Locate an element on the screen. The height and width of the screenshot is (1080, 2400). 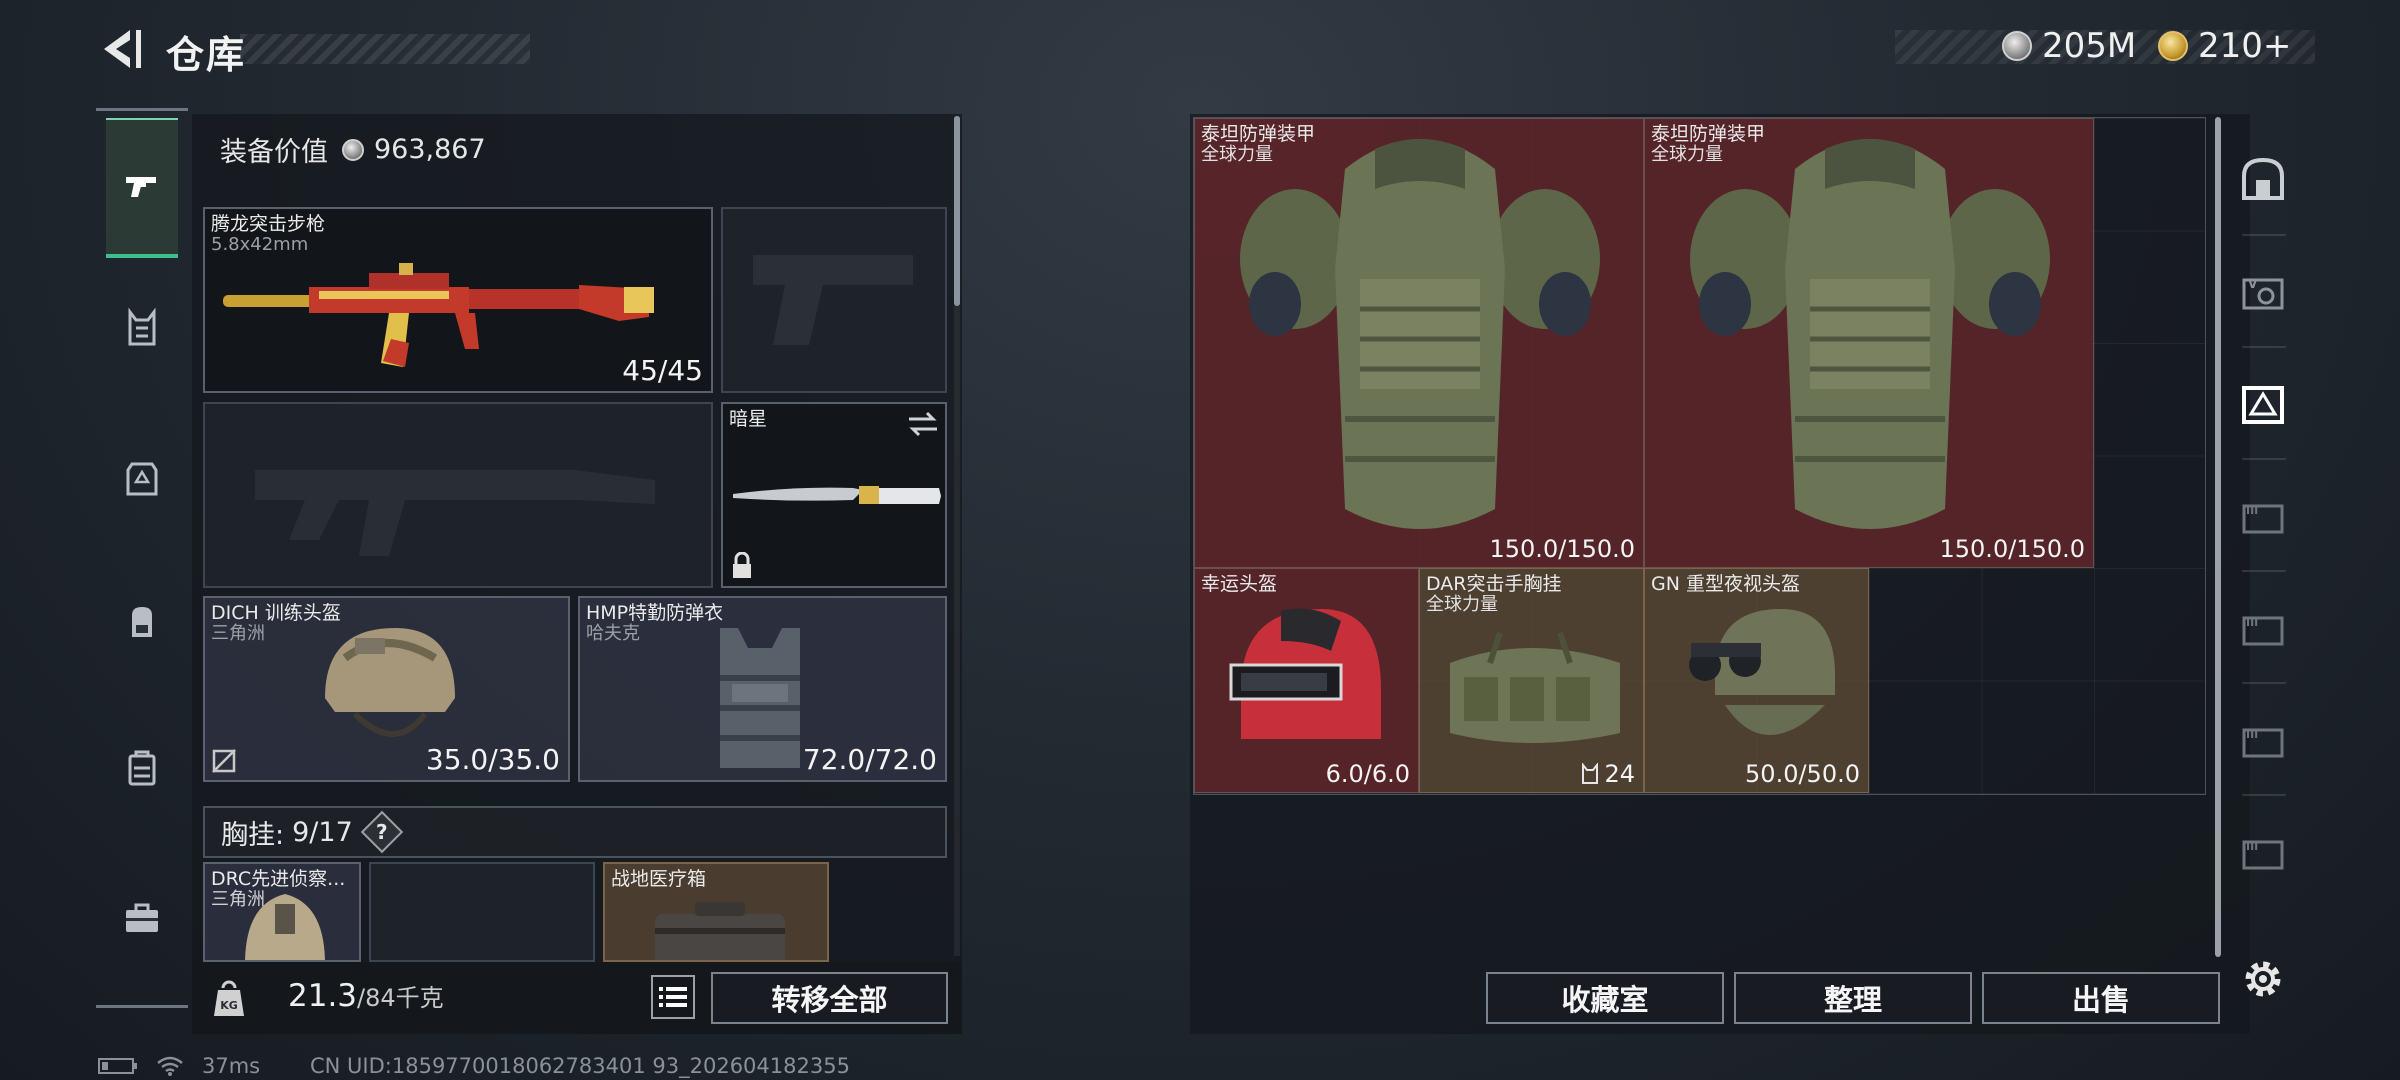
helmet-icon is located at coordinates (390, 682).